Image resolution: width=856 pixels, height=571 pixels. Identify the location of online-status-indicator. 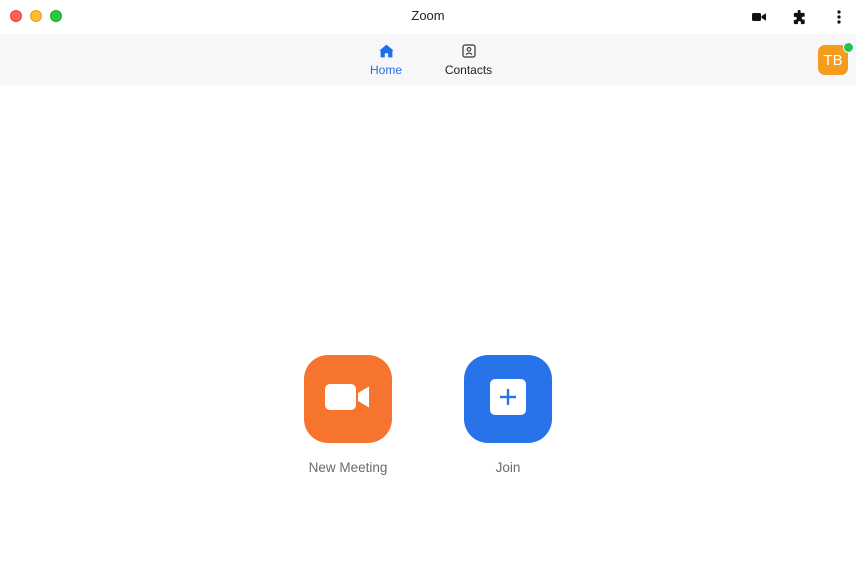
(848, 47).